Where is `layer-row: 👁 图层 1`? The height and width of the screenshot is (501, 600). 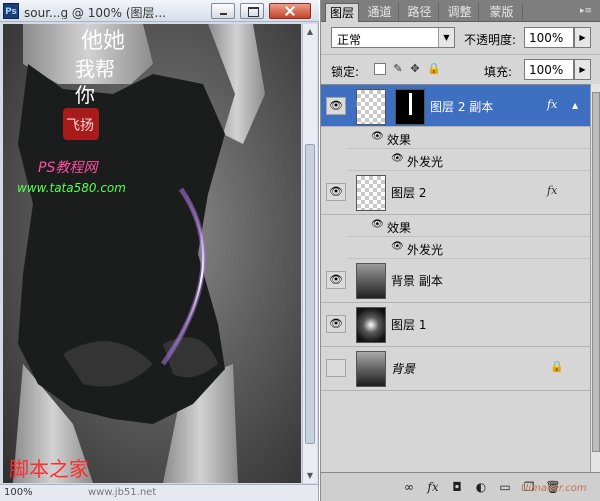
layer-row: 👁 图层 1 is located at coordinates (455, 325).